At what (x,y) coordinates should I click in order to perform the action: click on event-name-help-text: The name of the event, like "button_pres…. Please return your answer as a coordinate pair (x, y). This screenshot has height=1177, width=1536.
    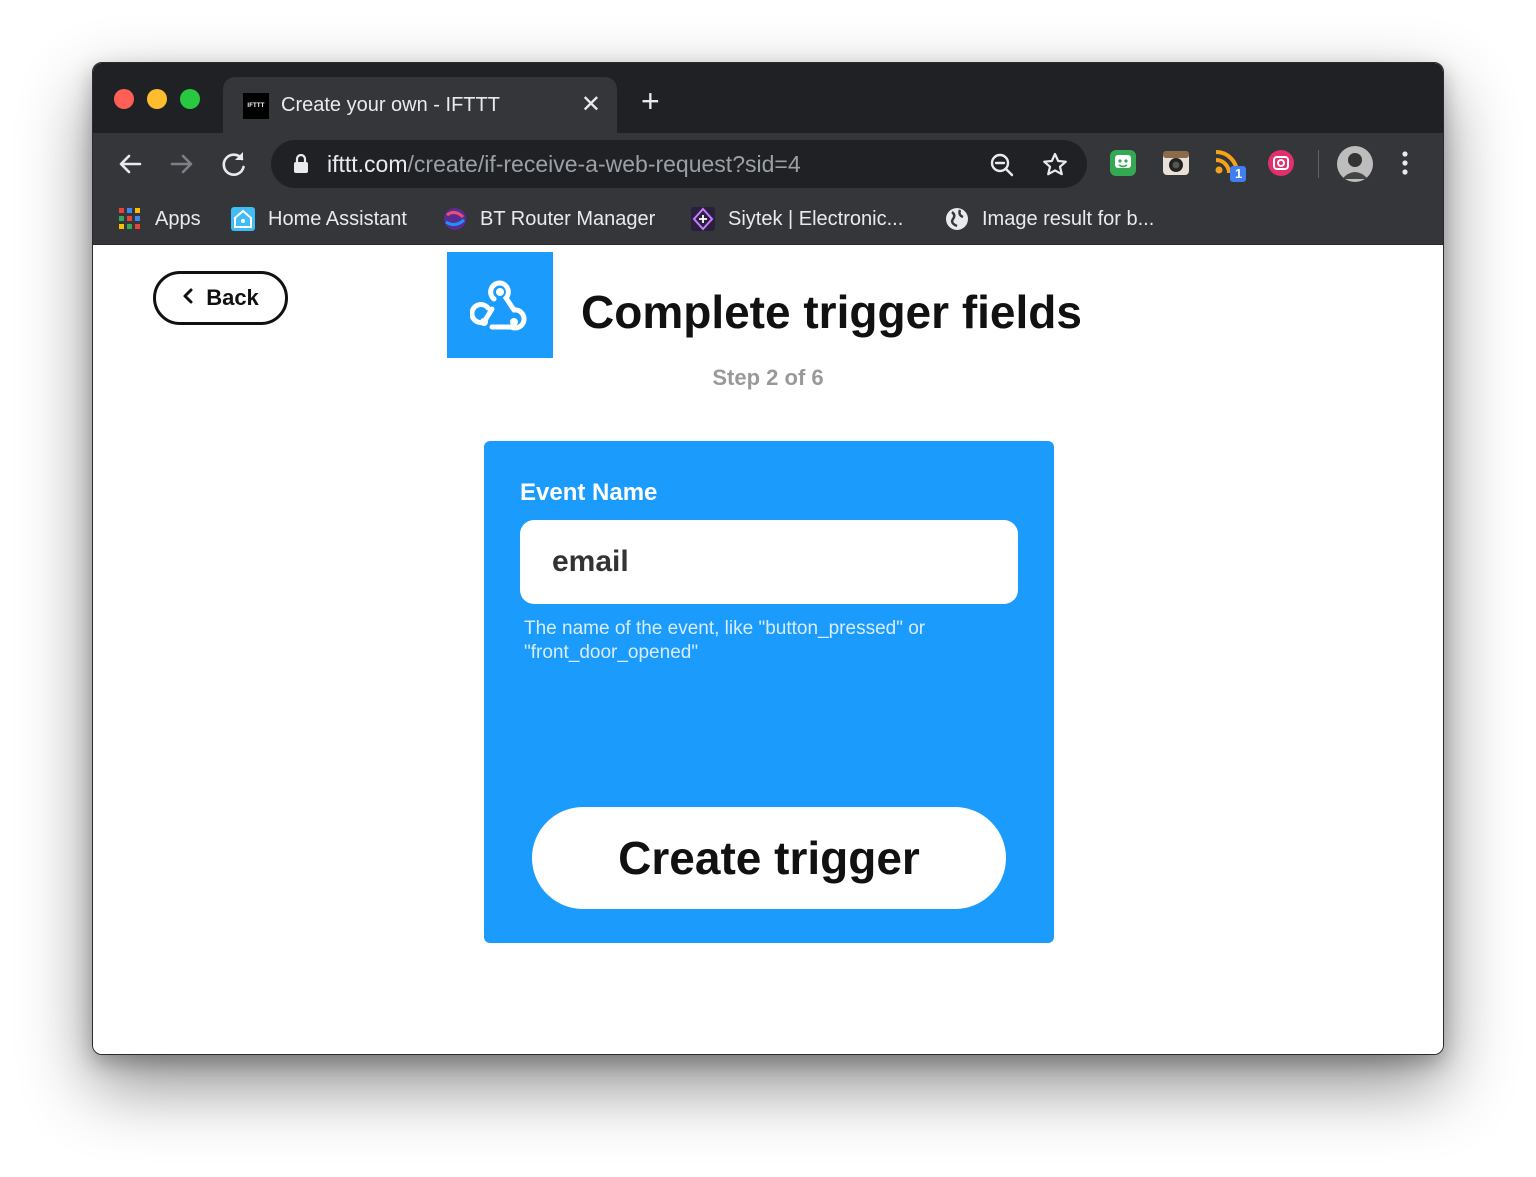
    Looking at the image, I should click on (725, 640).